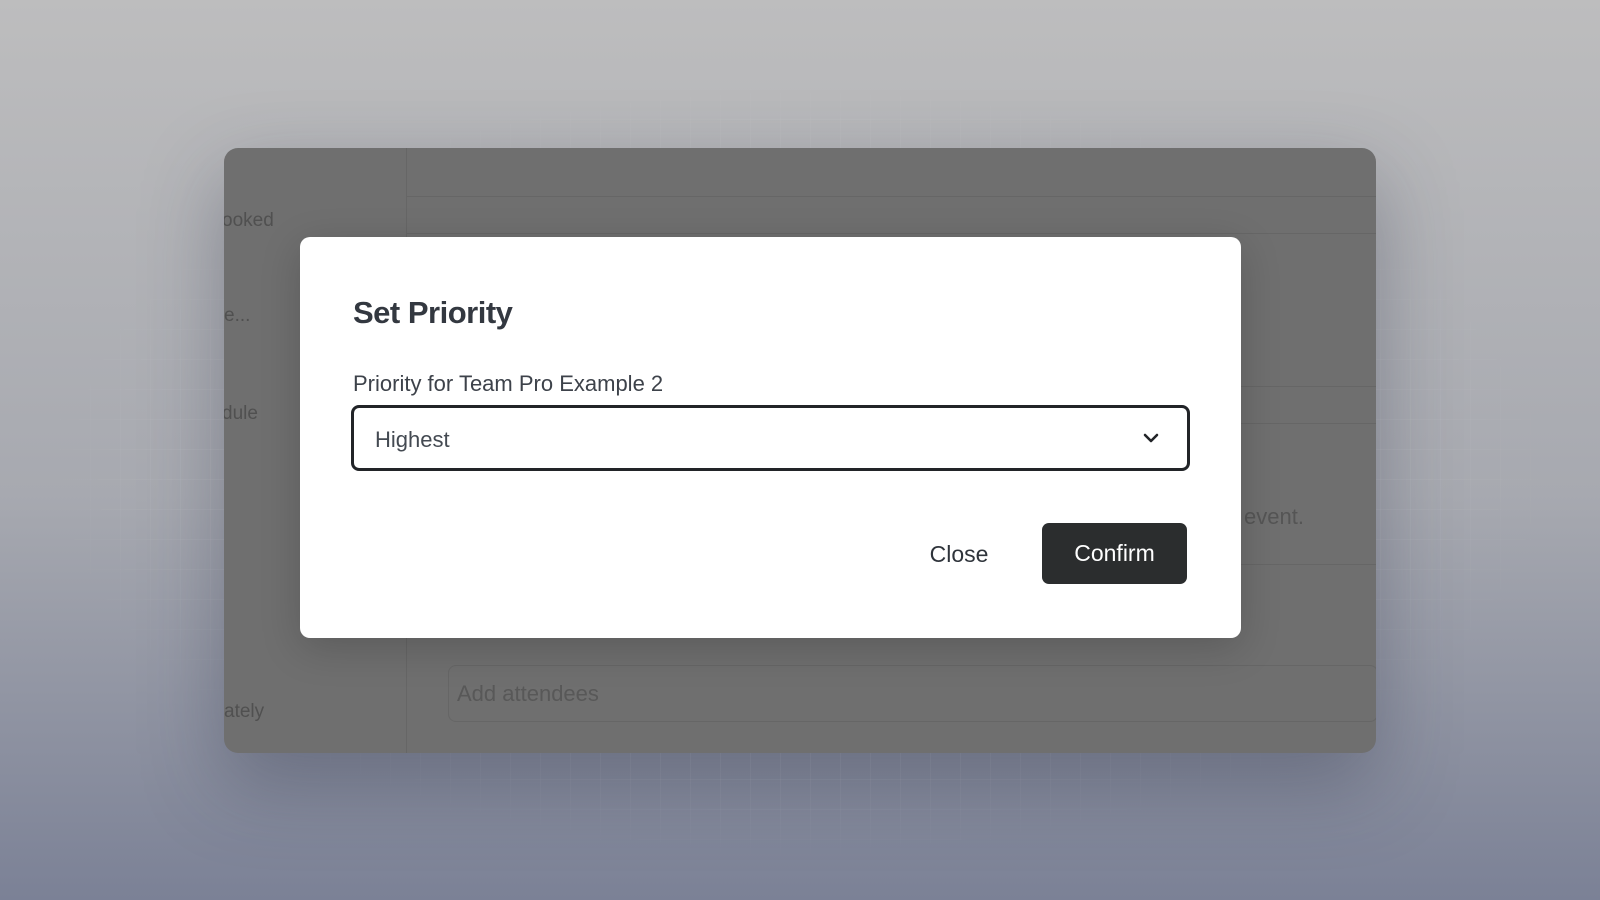 This screenshot has height=900, width=1600. I want to click on confirm-button: Confirm, so click(1114, 553).